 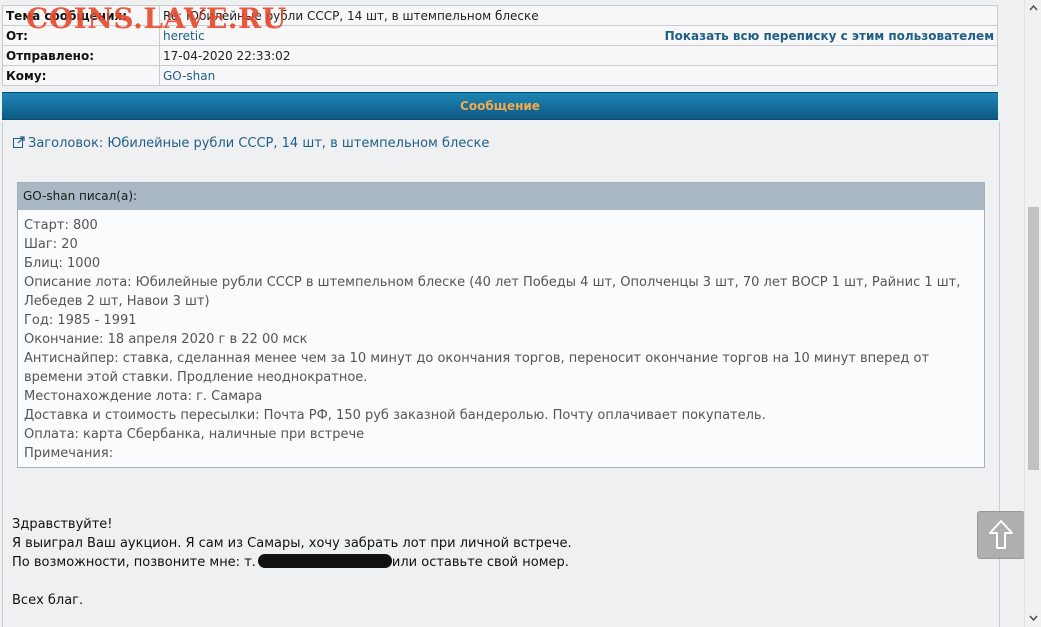 I want to click on reply-greeting: Здравствуйте!, so click(x=62, y=524).